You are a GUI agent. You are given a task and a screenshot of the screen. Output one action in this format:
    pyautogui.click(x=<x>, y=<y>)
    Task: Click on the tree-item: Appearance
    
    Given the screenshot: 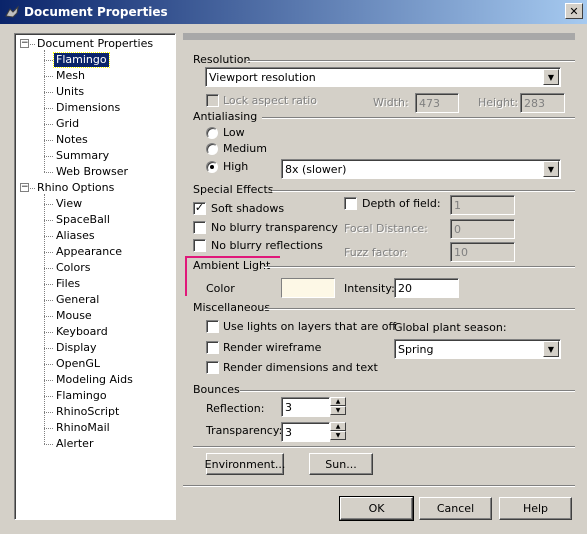 What is the action you would take?
    pyautogui.click(x=89, y=252)
    